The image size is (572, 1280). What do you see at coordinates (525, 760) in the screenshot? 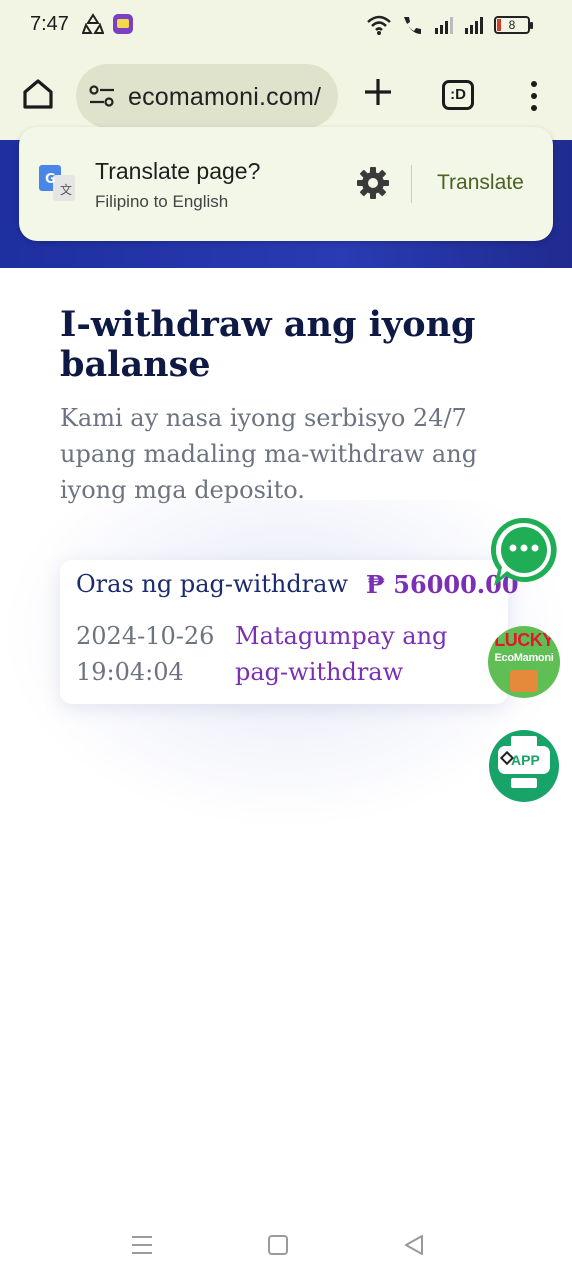
I see `app-label: APP` at bounding box center [525, 760].